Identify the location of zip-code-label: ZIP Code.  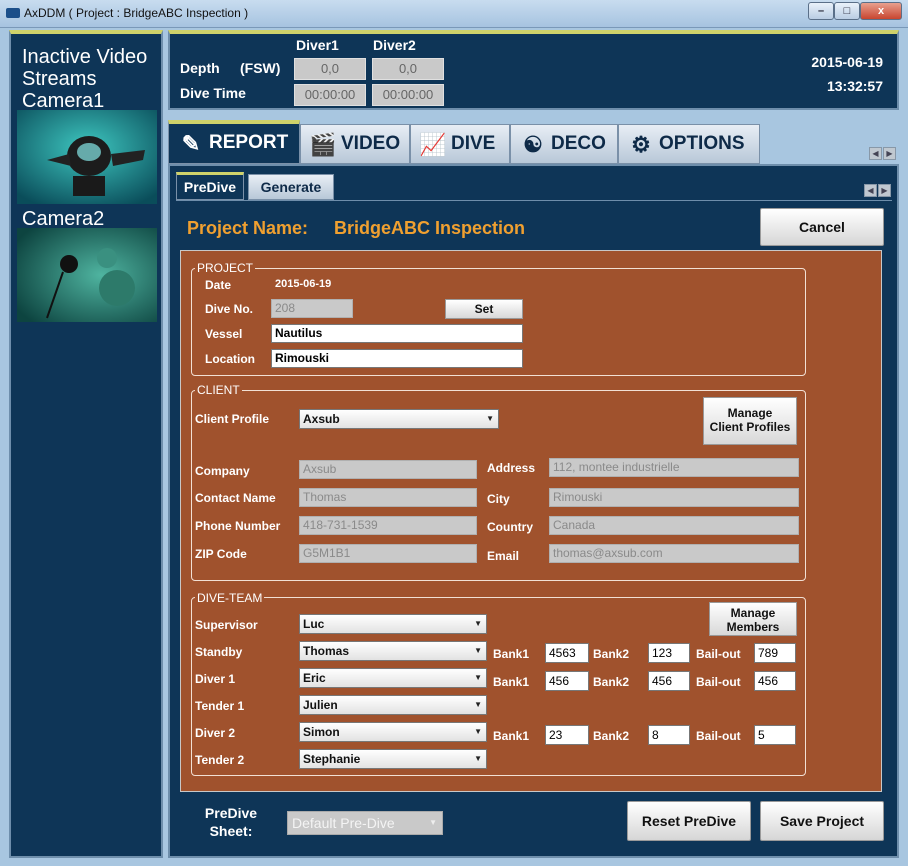
(221, 554).